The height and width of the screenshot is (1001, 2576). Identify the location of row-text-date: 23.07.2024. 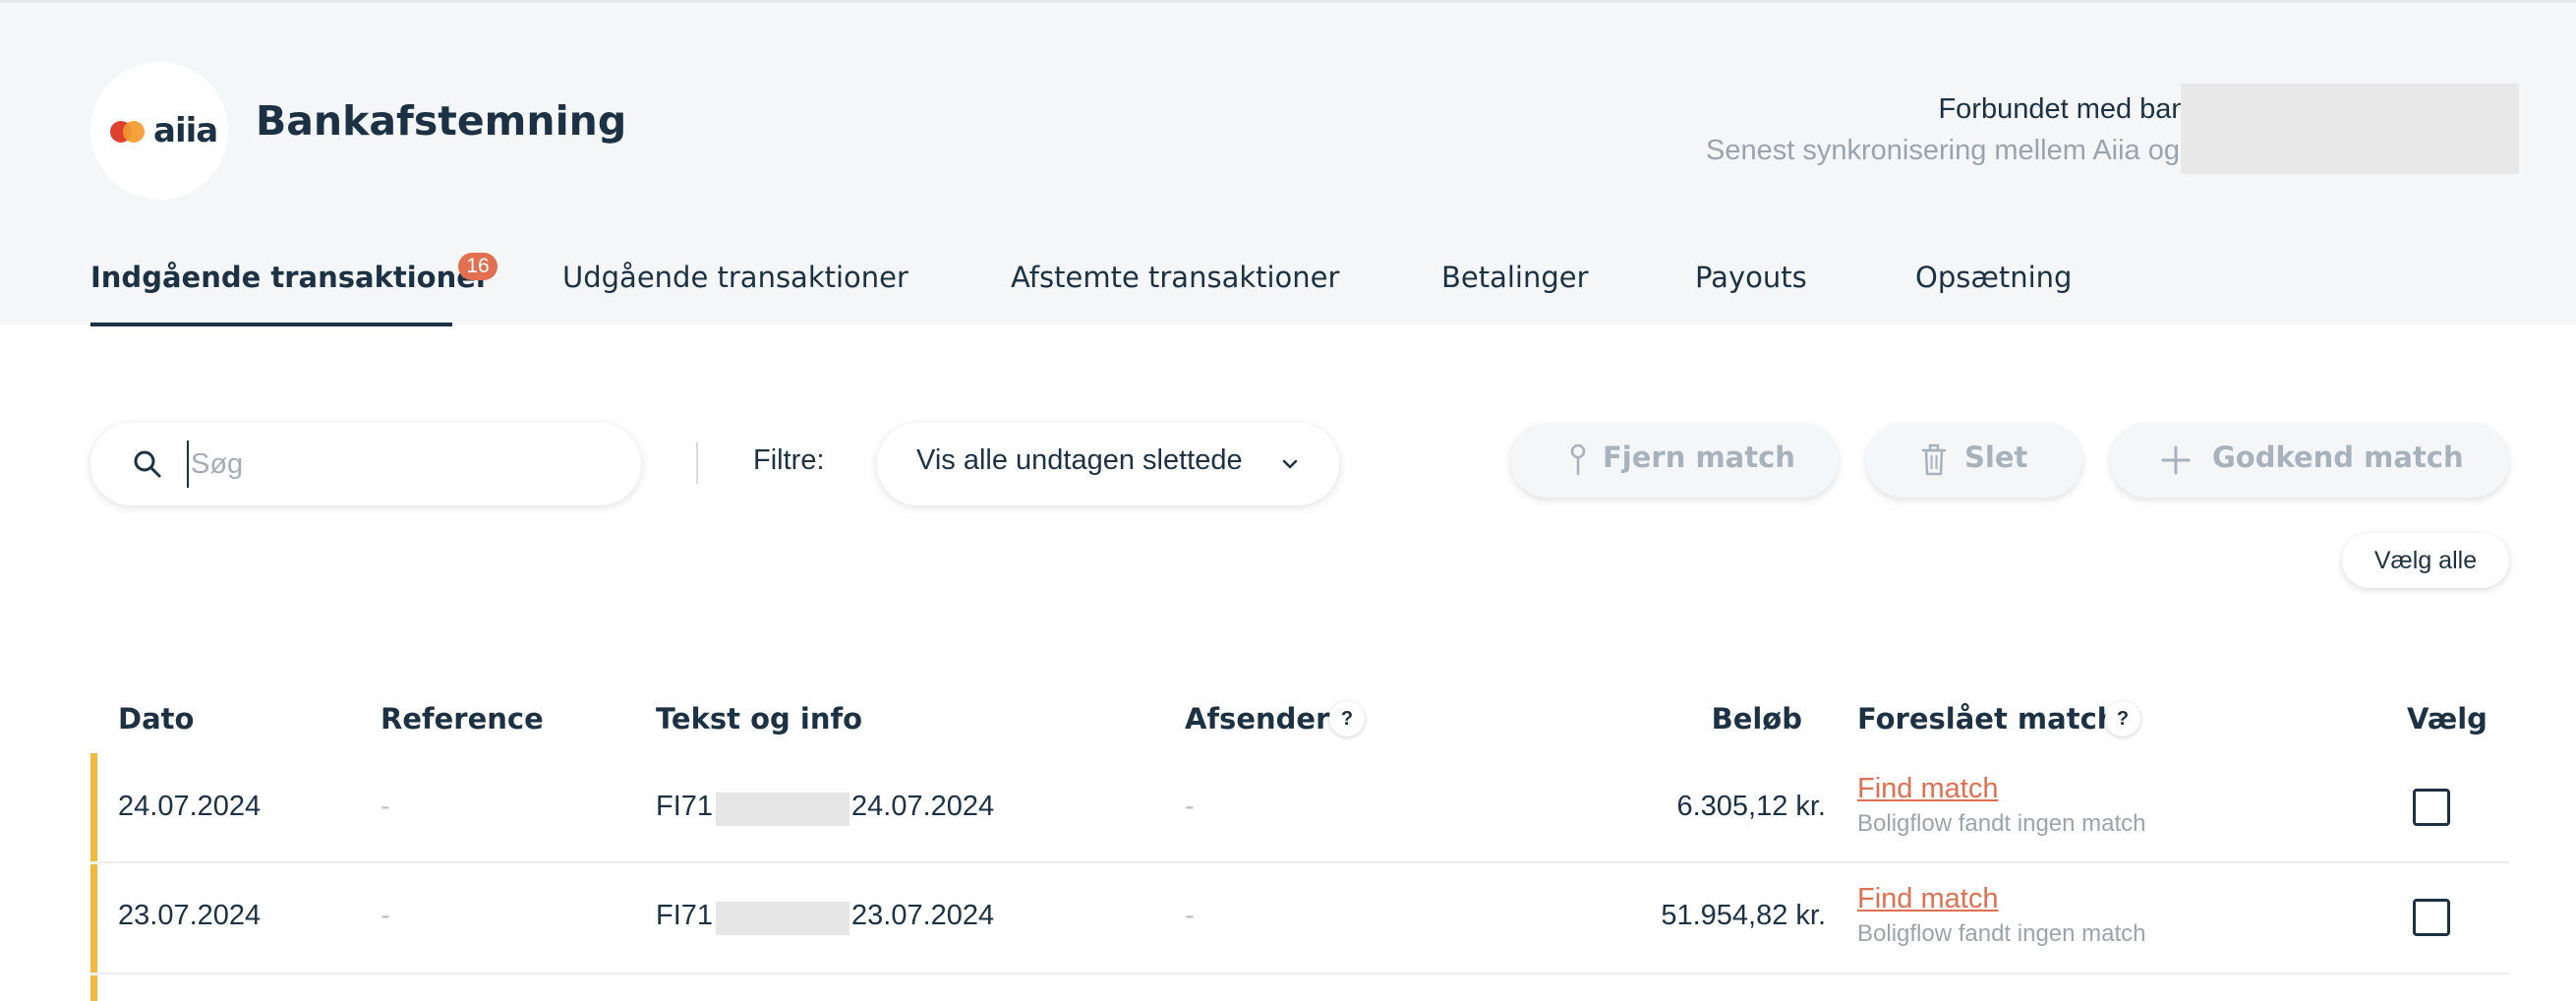
(923, 915).